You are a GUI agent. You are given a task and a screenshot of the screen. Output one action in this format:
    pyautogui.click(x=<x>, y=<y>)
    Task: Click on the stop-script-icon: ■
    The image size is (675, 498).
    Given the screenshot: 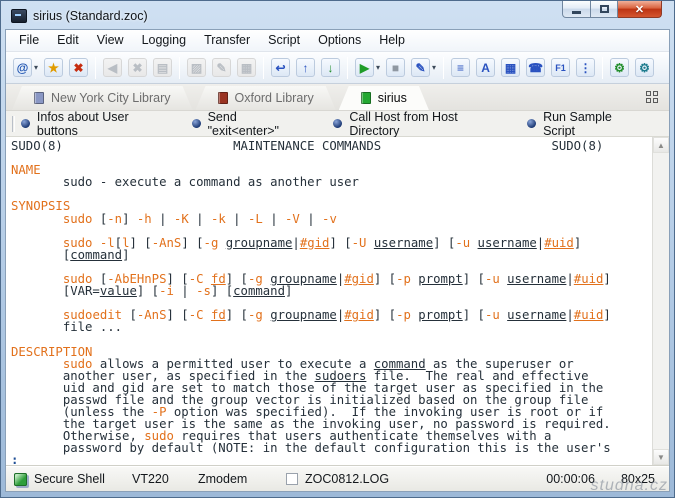 What is the action you would take?
    pyautogui.click(x=396, y=67)
    